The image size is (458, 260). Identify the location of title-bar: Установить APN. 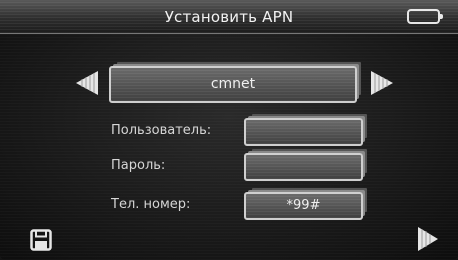
(229, 17).